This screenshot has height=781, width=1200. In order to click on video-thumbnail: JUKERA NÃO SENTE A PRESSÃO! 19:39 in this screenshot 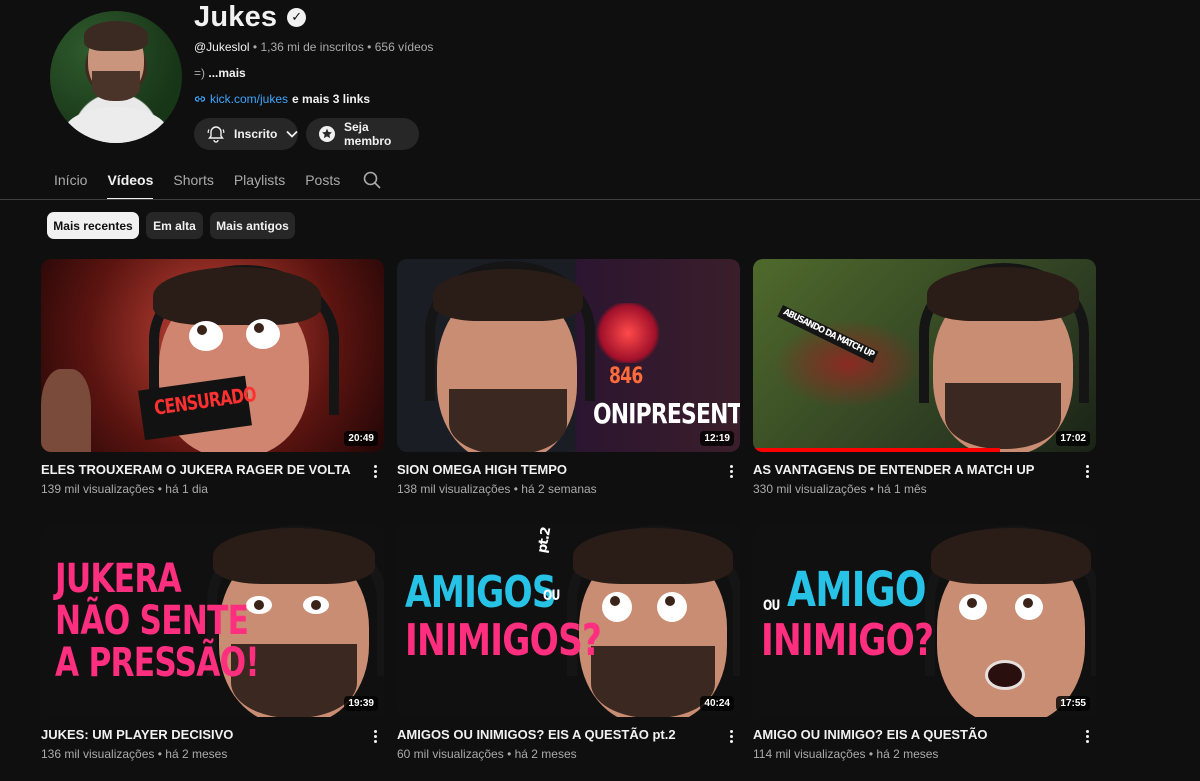, I will do `click(212, 620)`.